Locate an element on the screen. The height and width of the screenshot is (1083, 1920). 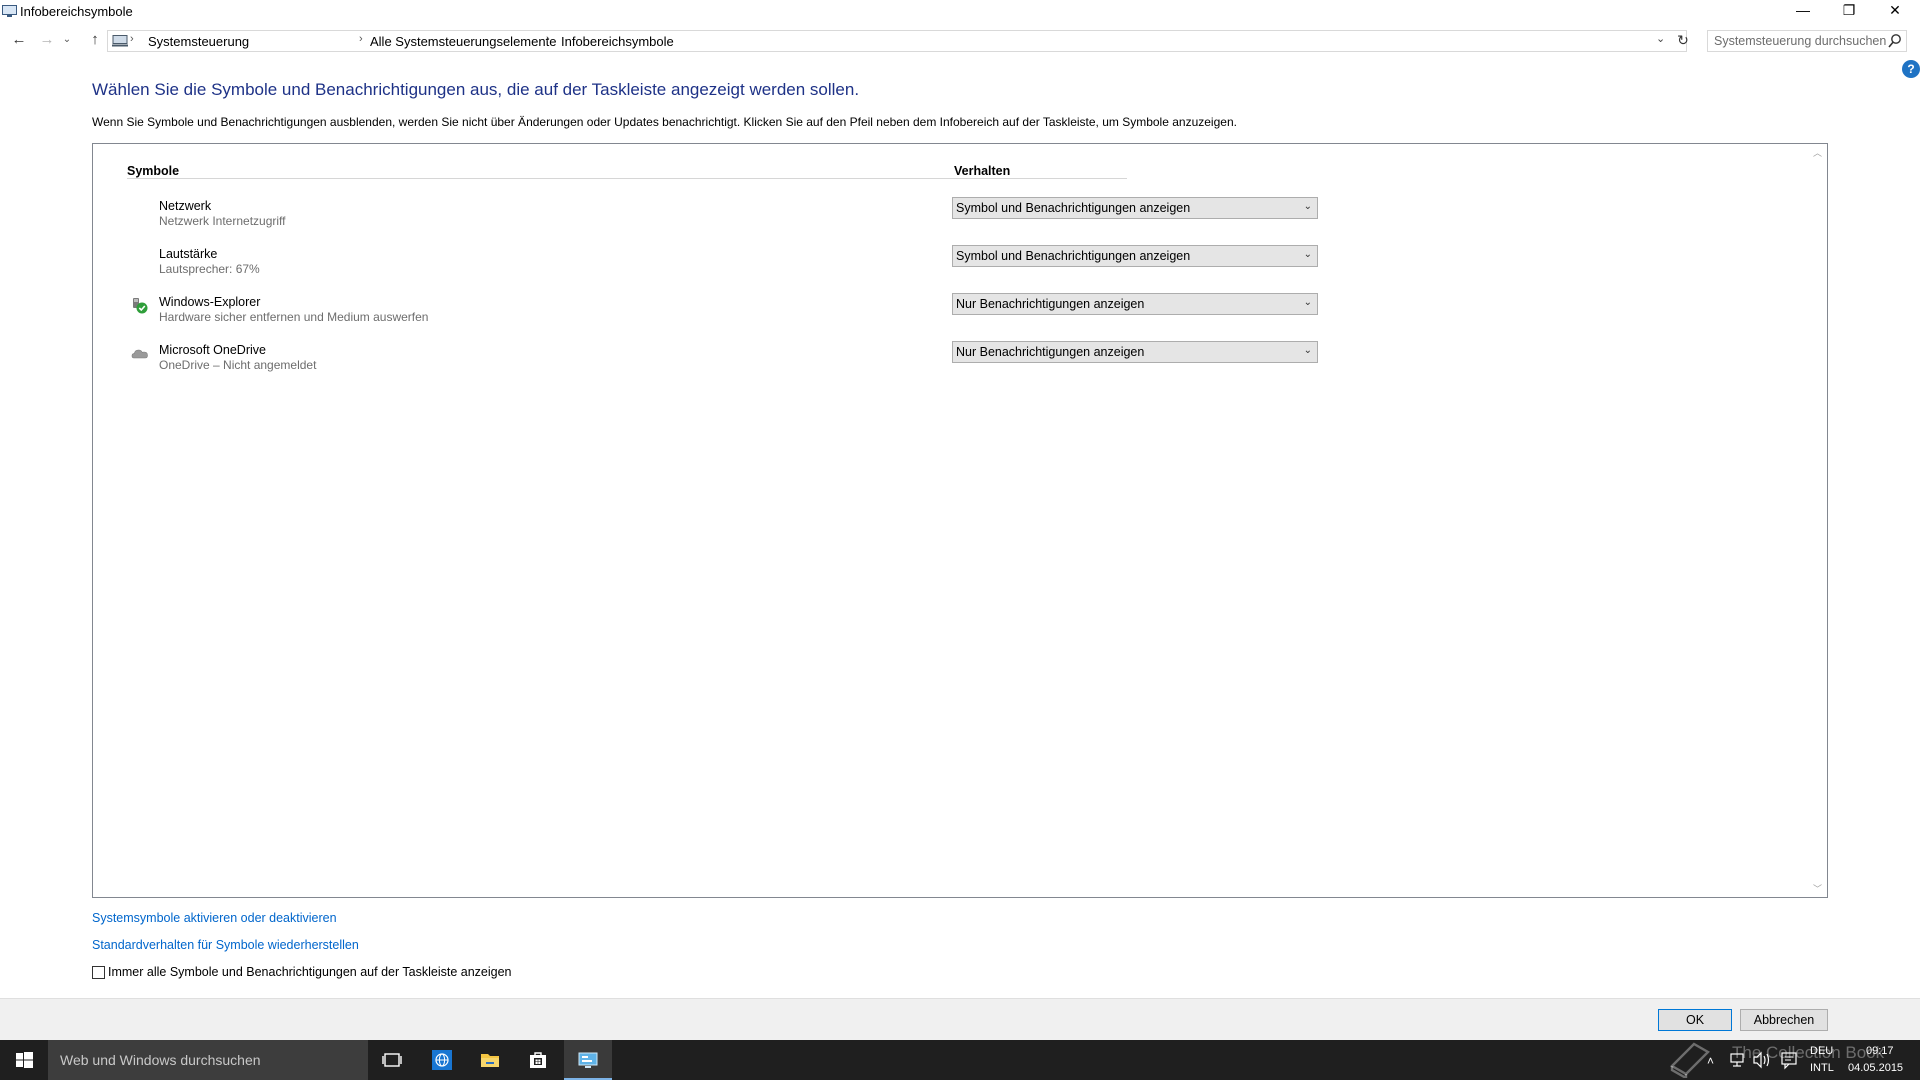
item-subtitle: Lautsprecher: 67% is located at coordinates (209, 269).